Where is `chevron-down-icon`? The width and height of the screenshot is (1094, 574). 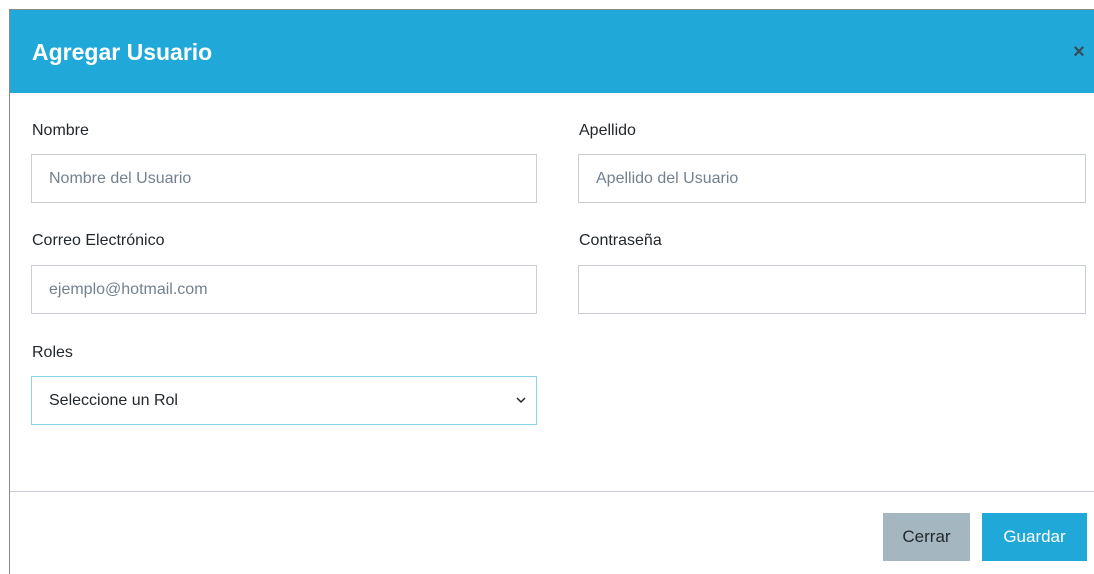
chevron-down-icon is located at coordinates (521, 400).